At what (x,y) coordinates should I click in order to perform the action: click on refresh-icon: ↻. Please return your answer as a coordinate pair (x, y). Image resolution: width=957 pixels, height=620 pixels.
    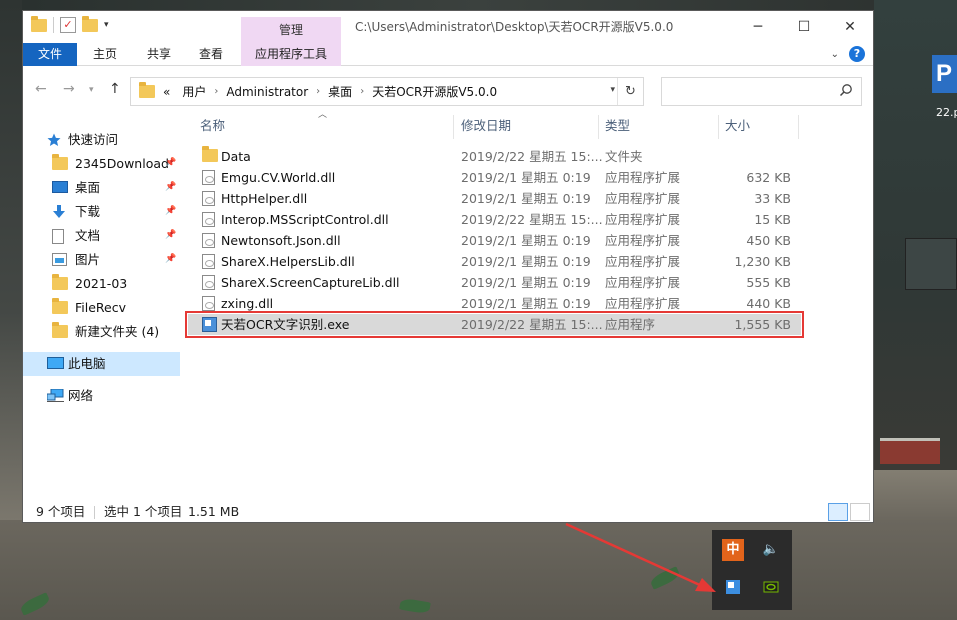
    Looking at the image, I should click on (630, 91).